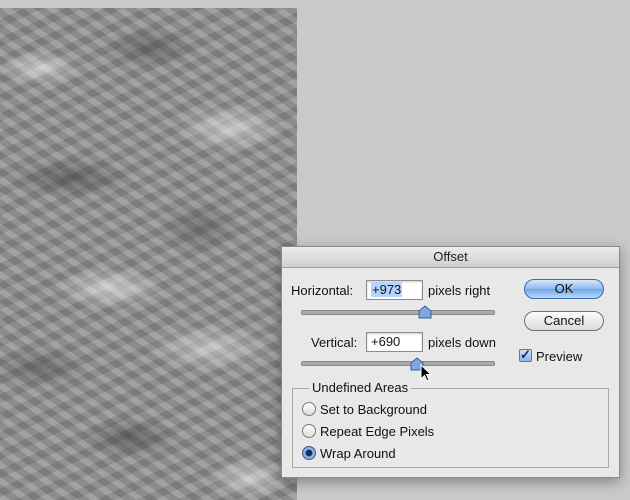 This screenshot has height=500, width=630. I want to click on checkmark-icon: ✓, so click(525, 354).